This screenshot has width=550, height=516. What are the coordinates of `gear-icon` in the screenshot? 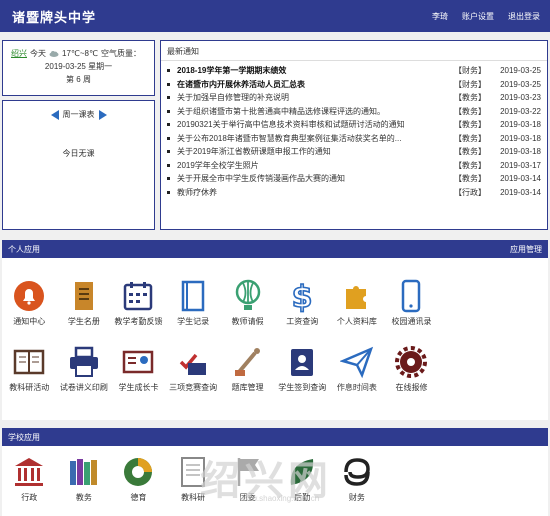 It's located at (411, 362).